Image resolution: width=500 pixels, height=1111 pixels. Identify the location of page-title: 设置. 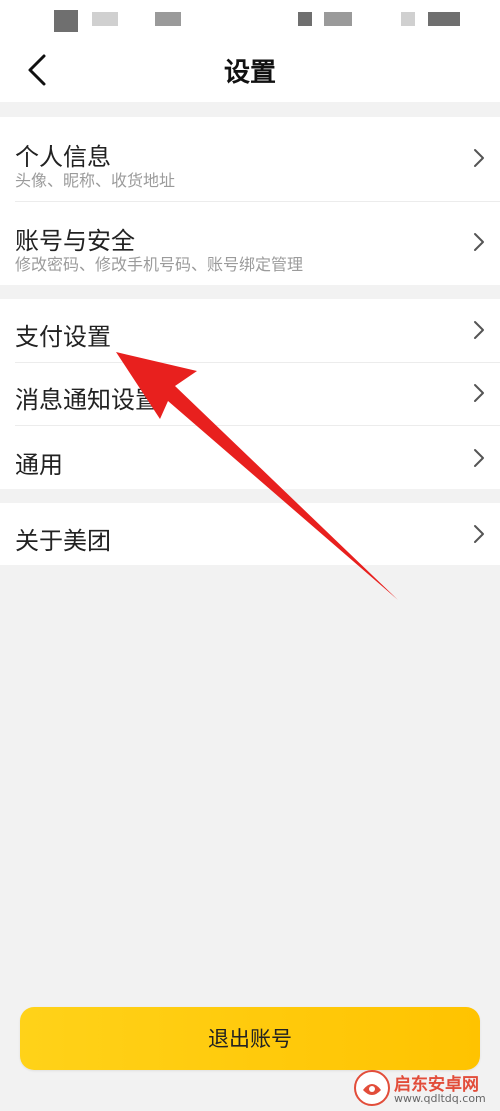
(249, 73).